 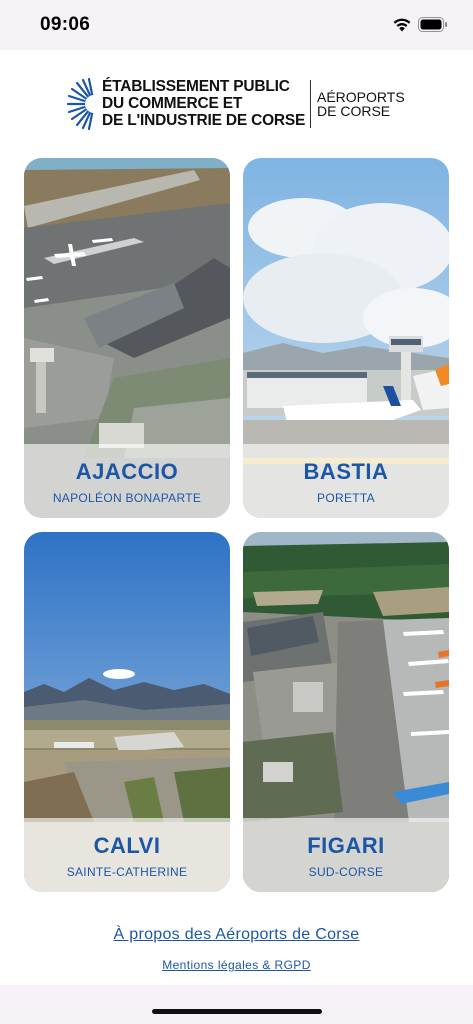 I want to click on card-label: AJACCIO NAPOLÉON BONAPARTE, so click(x=127, y=481).